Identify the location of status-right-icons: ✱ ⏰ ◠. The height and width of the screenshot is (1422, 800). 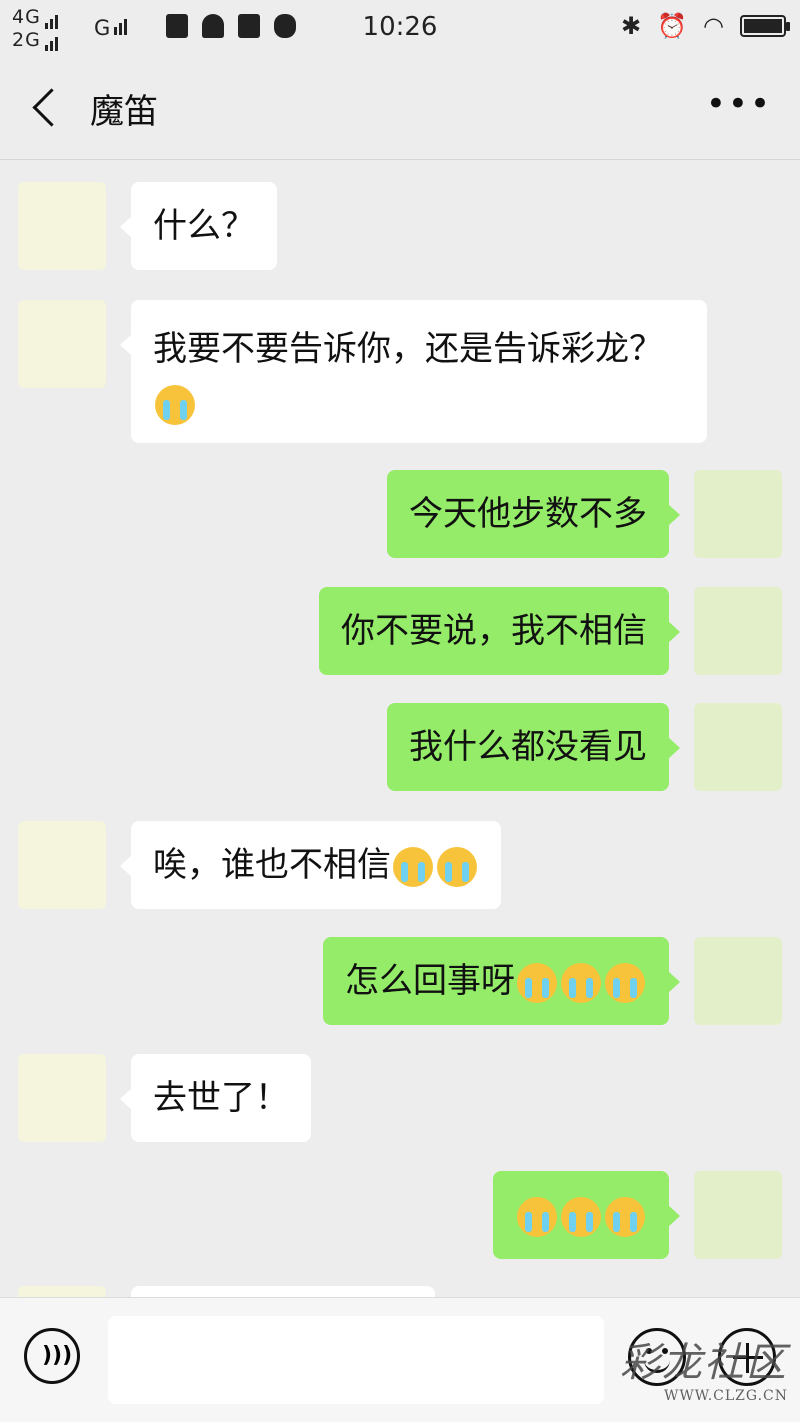
(705, 26).